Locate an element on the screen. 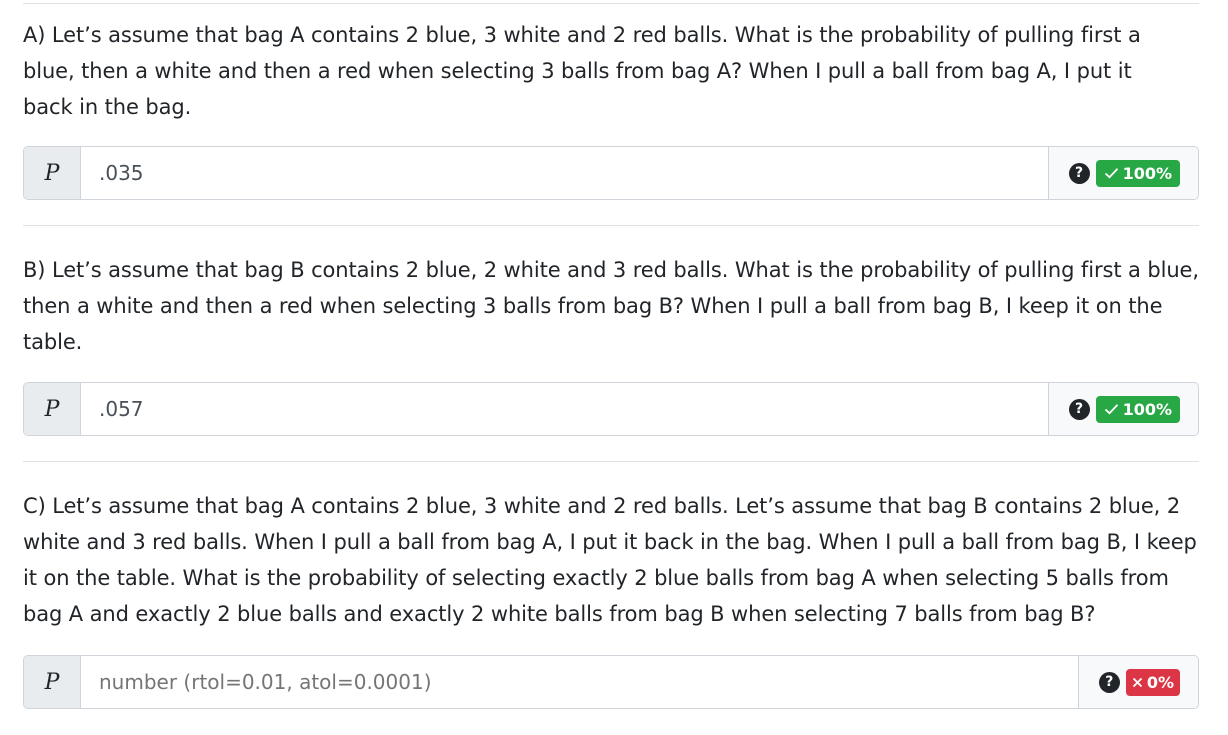  score-value: 0% is located at coordinates (1160, 682).